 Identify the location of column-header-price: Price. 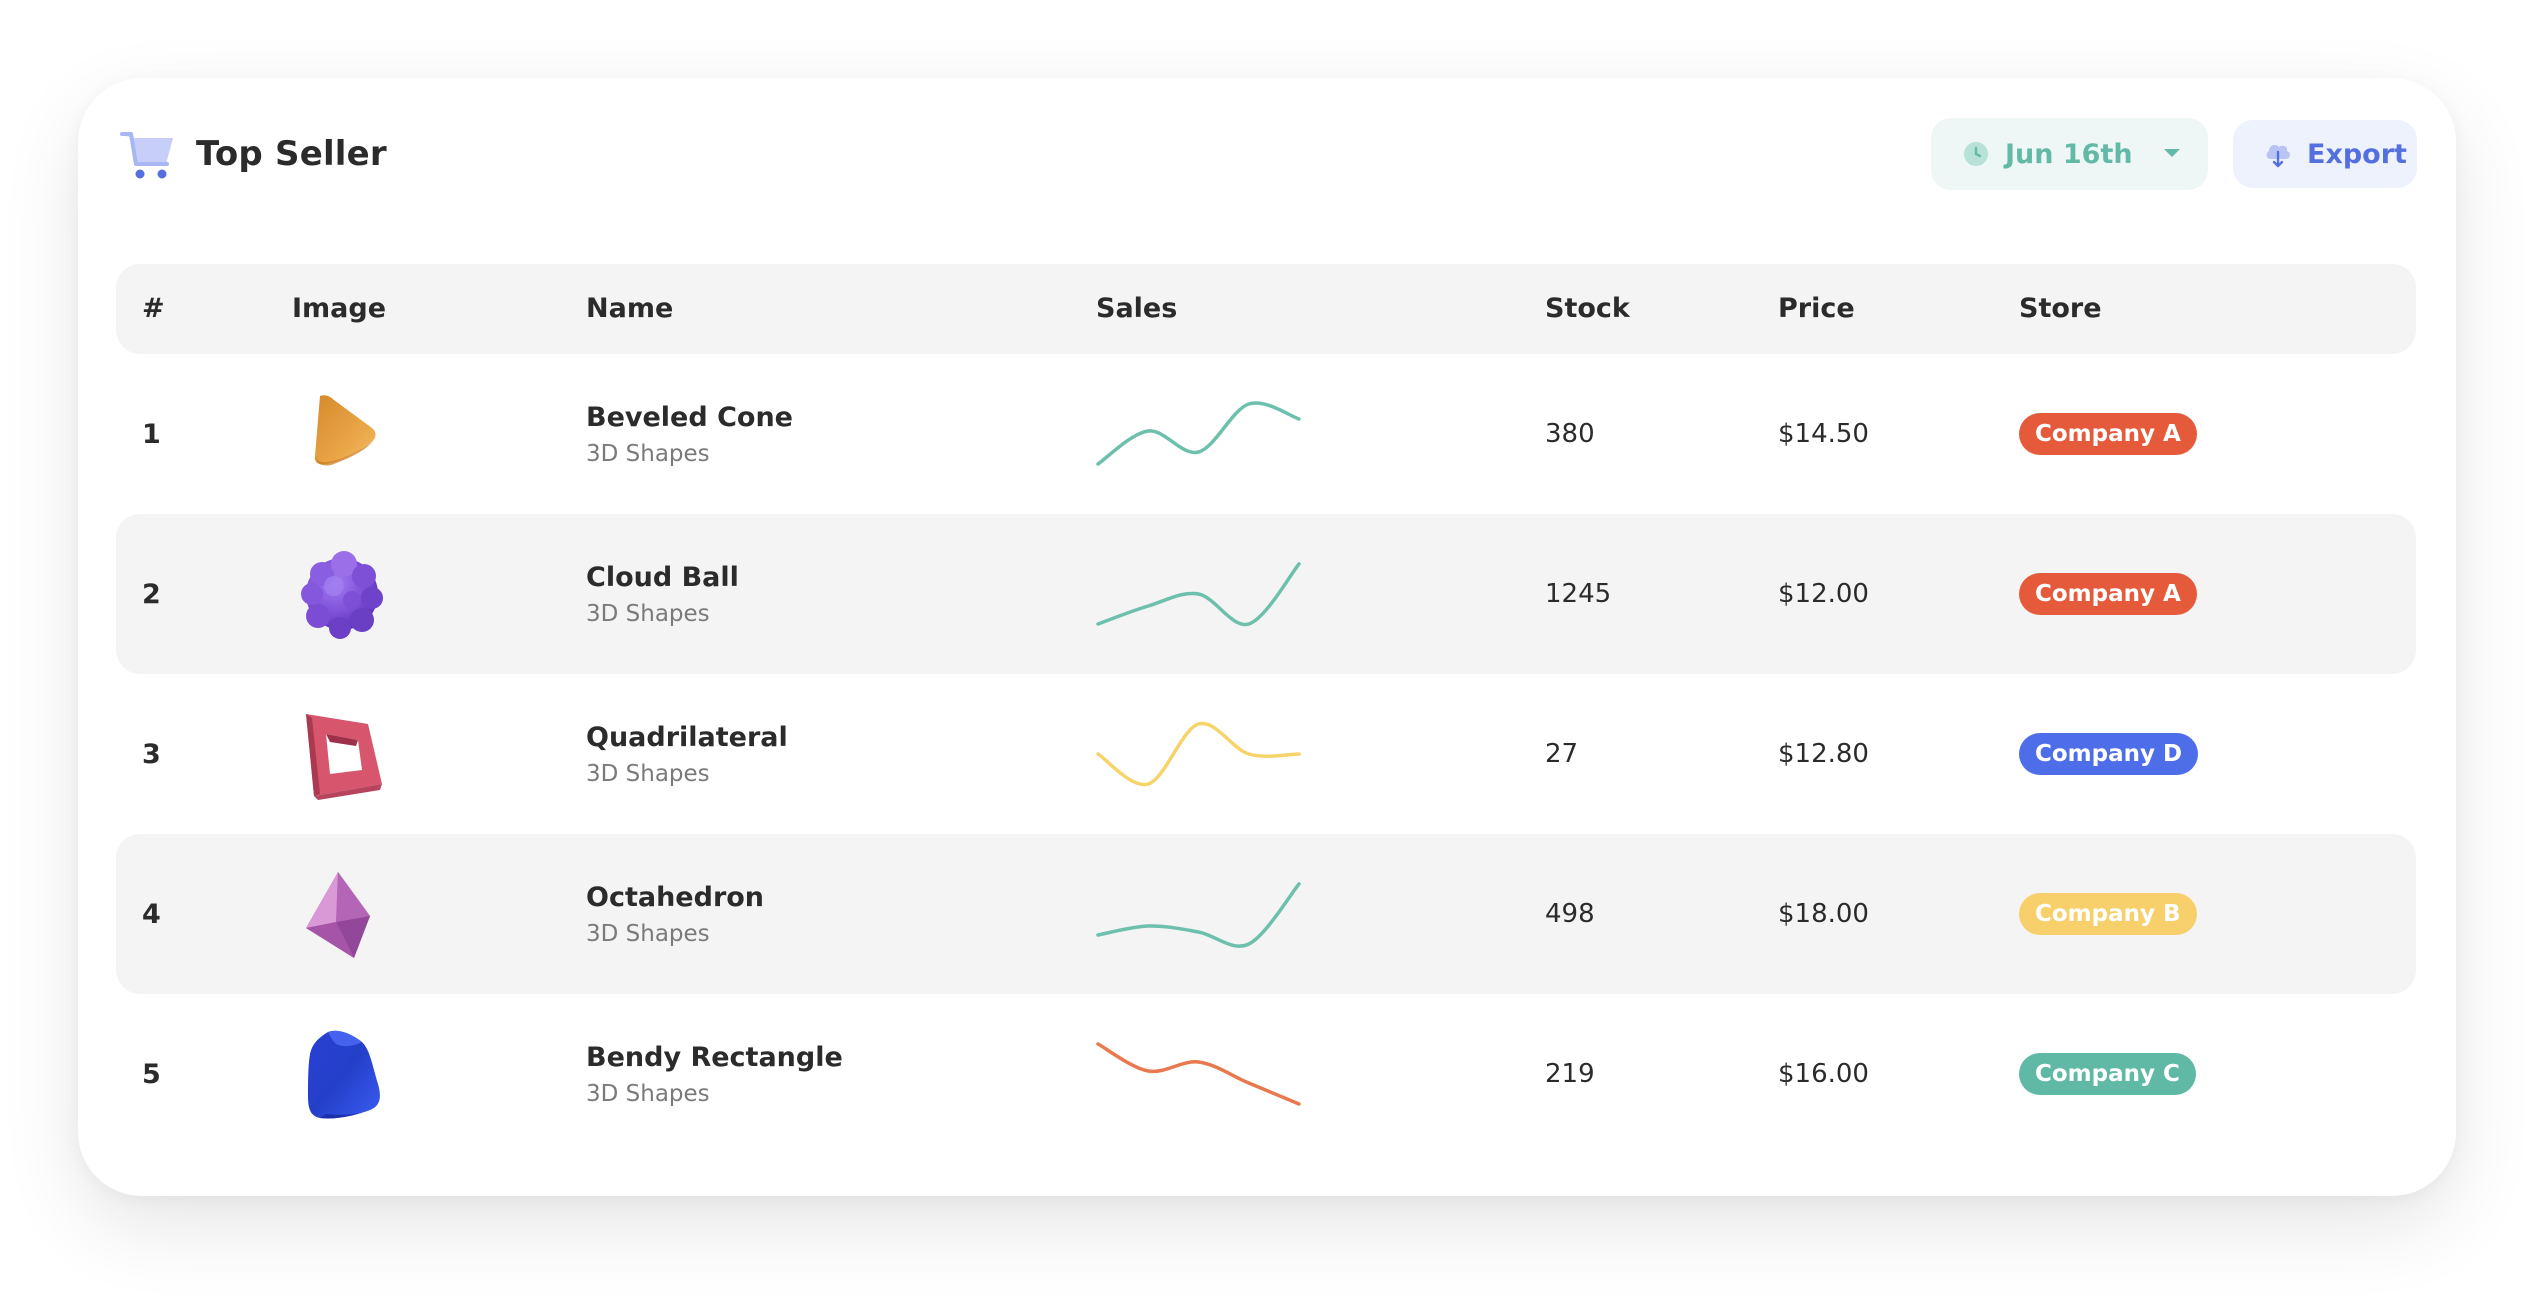
(1816, 308).